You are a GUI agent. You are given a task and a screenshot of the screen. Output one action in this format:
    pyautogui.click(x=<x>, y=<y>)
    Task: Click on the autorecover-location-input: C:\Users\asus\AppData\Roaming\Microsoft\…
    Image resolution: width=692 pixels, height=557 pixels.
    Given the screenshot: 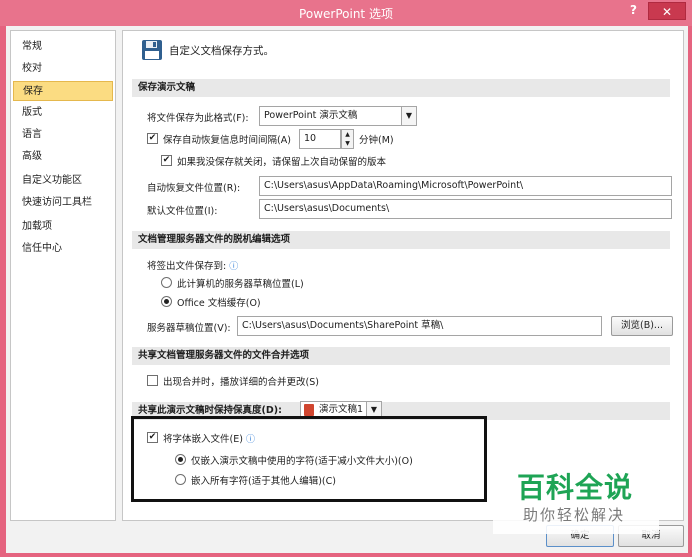 What is the action you would take?
    pyautogui.click(x=465, y=186)
    